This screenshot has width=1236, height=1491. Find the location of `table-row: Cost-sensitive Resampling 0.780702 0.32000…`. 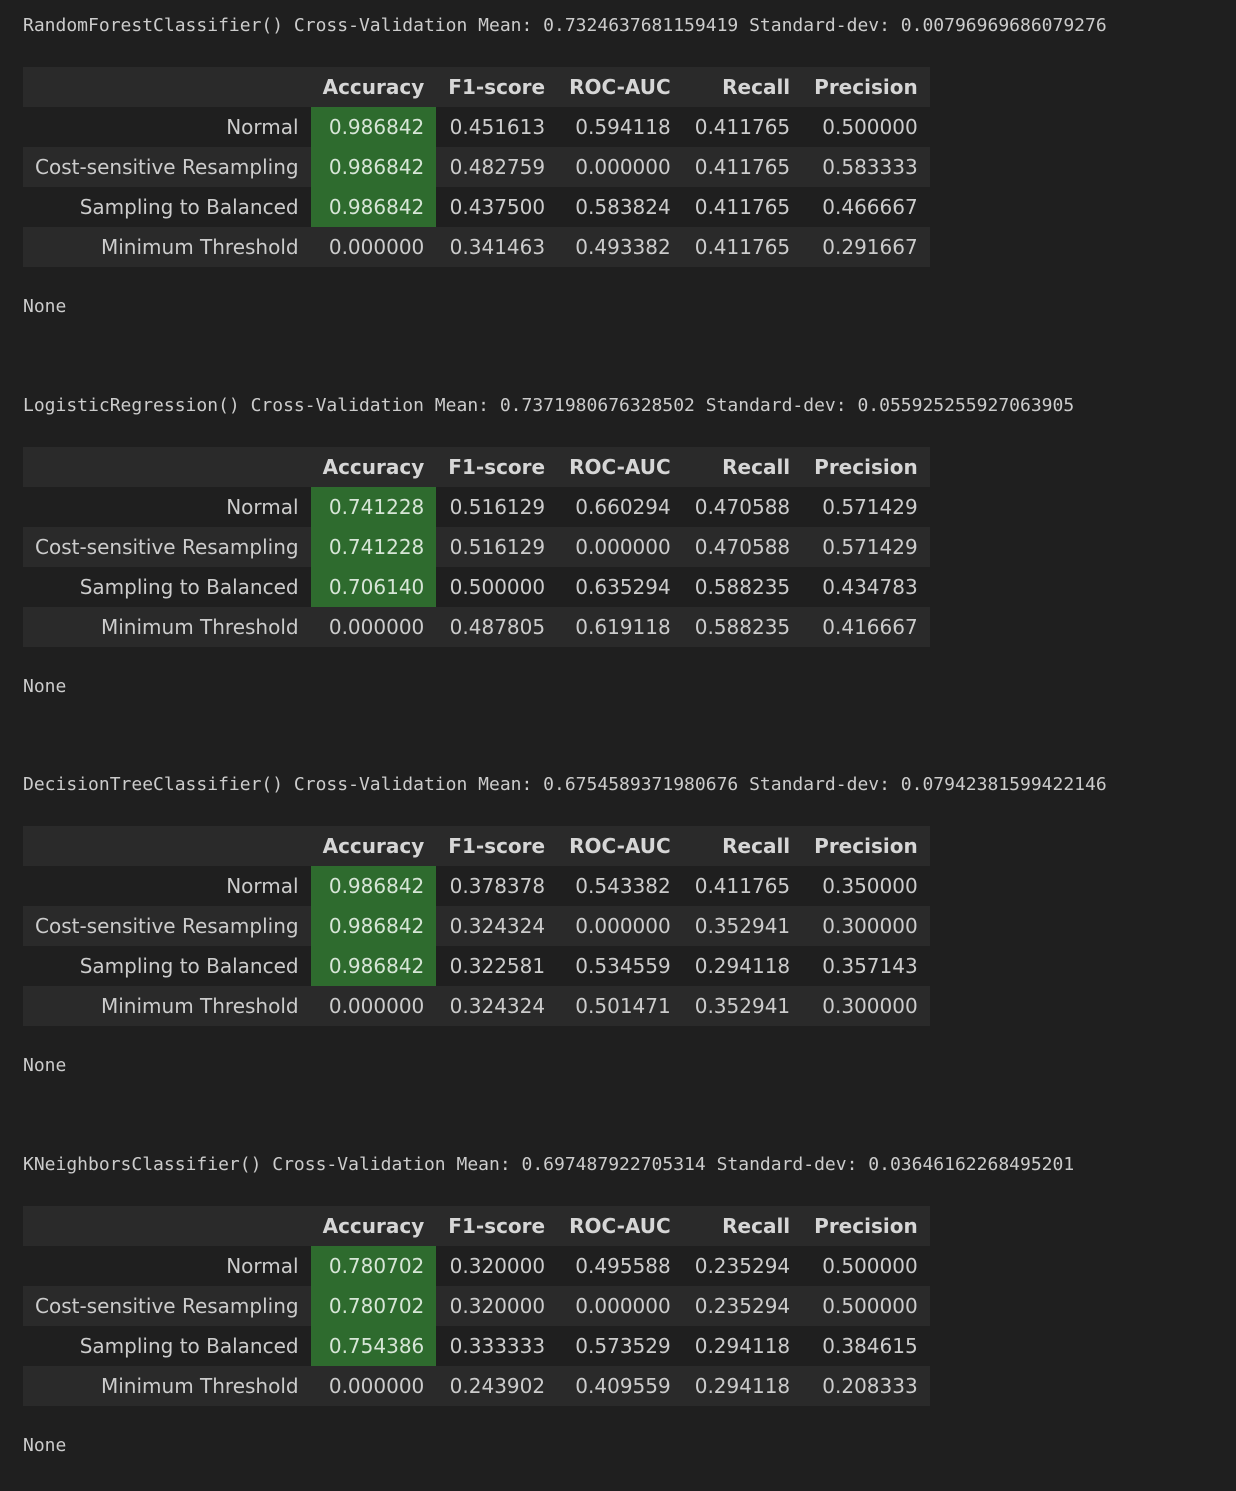

table-row: Cost-sensitive Resampling 0.780702 0.32000… is located at coordinates (476, 1306).